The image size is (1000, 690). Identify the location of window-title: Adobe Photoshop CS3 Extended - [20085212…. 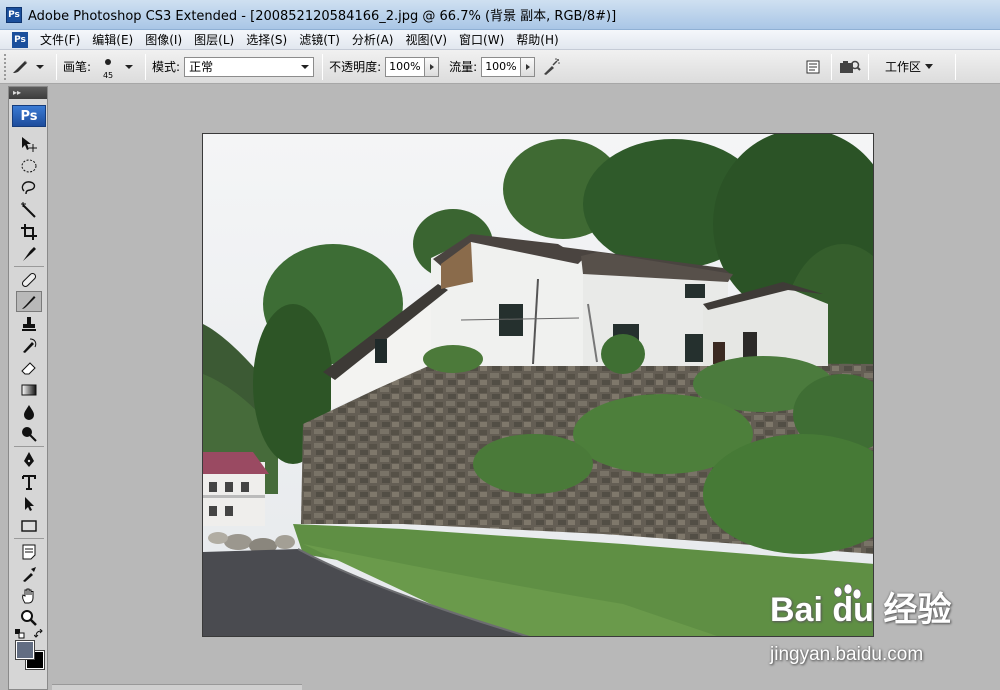
(322, 16).